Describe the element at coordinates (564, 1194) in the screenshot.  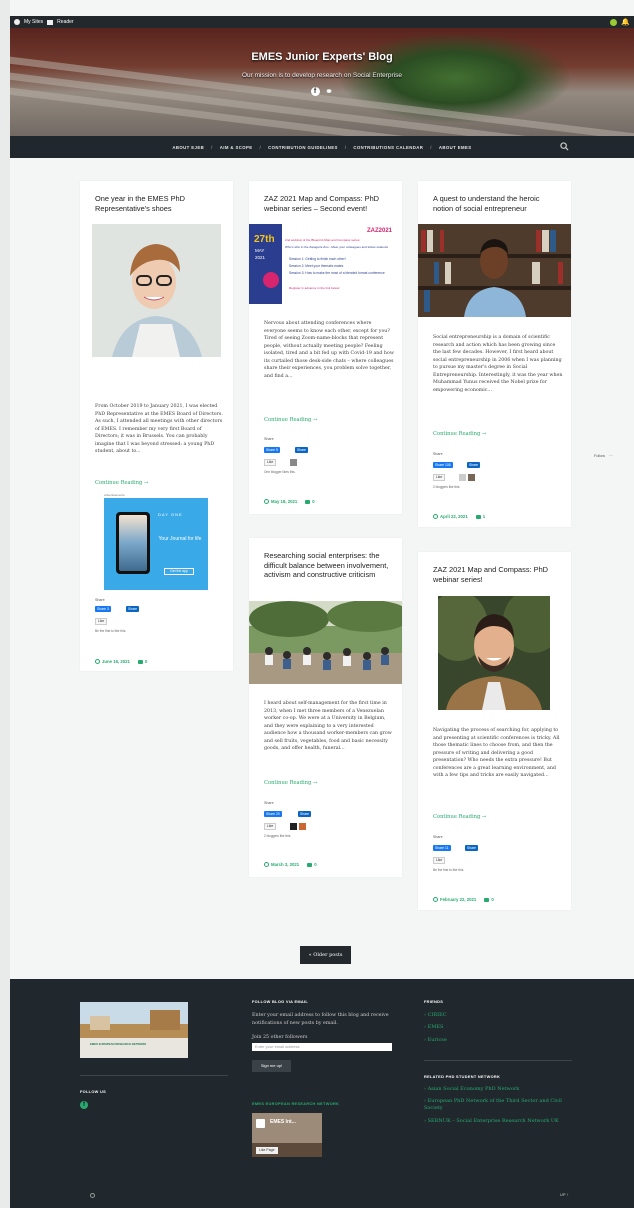
I see `back-to-top-link: UP ↑` at that location.